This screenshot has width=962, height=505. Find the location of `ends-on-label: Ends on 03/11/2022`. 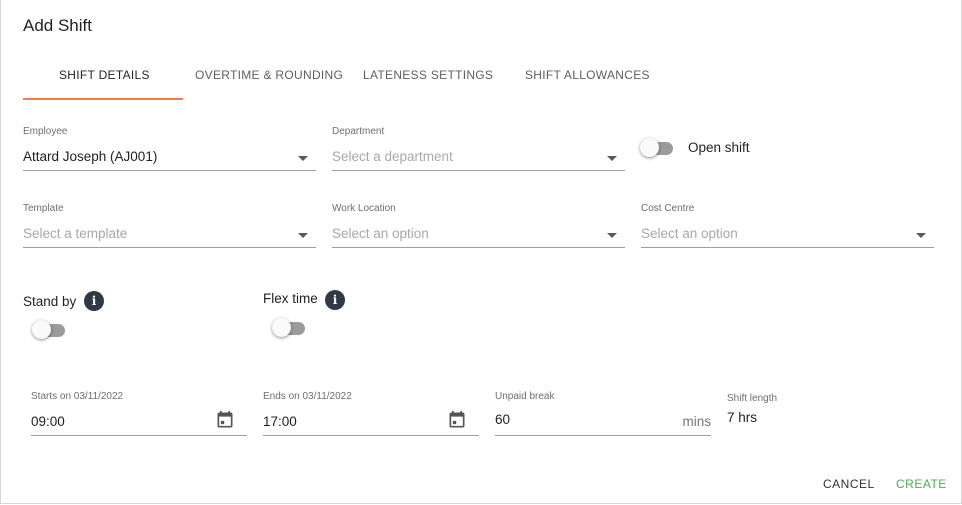

ends-on-label: Ends on 03/11/2022 is located at coordinates (307, 396).